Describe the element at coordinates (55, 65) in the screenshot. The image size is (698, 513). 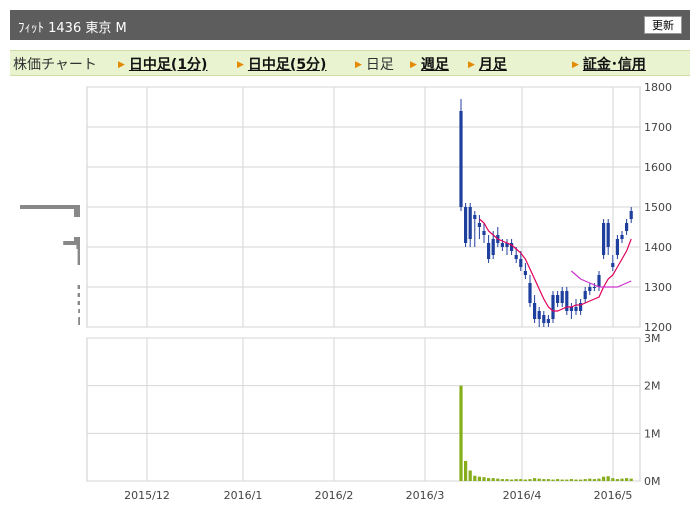
I see `nav-label-stock-chart: 株価チャート` at that location.